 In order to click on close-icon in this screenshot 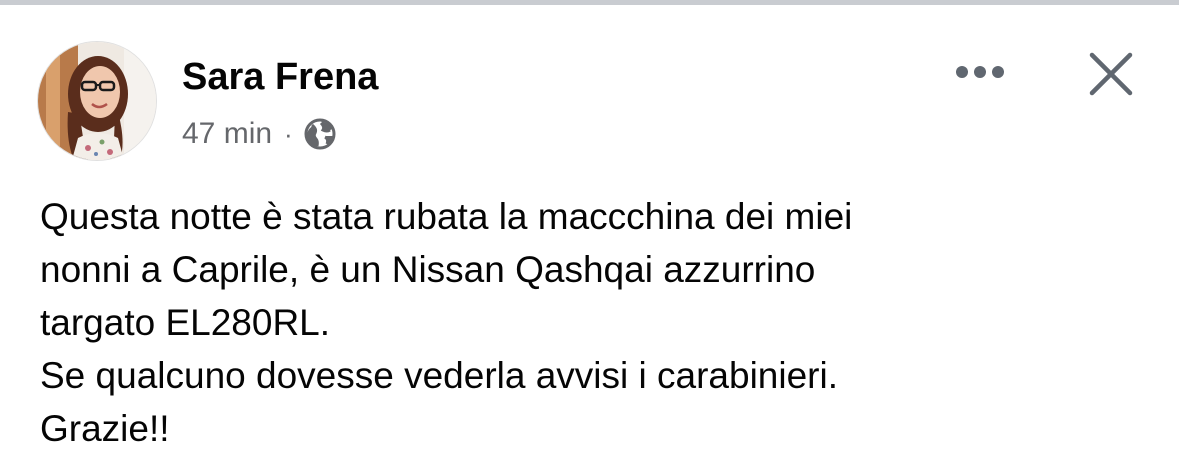, I will do `click(1111, 74)`.